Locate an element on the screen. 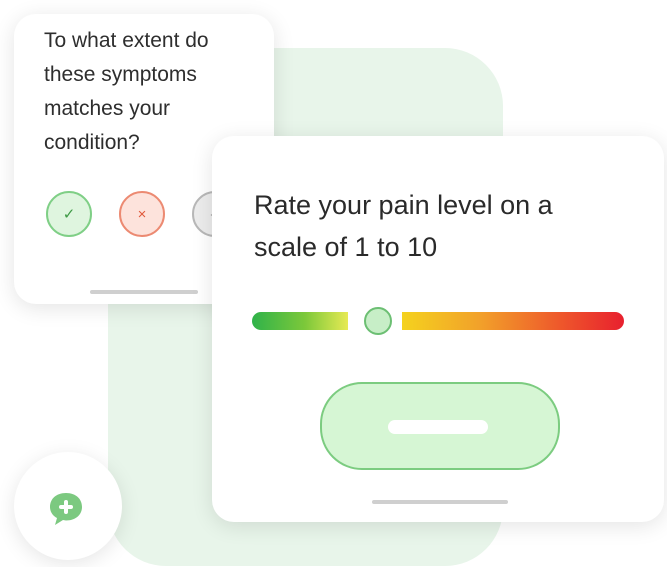 The image size is (667, 567). submit-label-placeholder is located at coordinates (438, 427).